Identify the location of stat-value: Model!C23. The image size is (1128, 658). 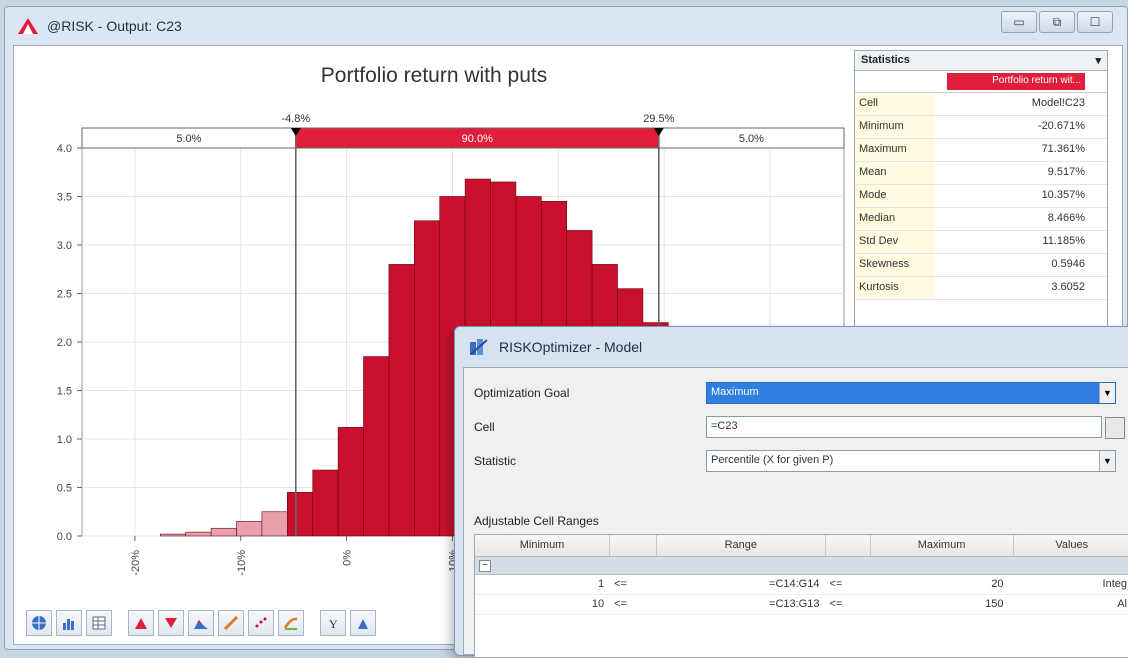
(1021, 104).